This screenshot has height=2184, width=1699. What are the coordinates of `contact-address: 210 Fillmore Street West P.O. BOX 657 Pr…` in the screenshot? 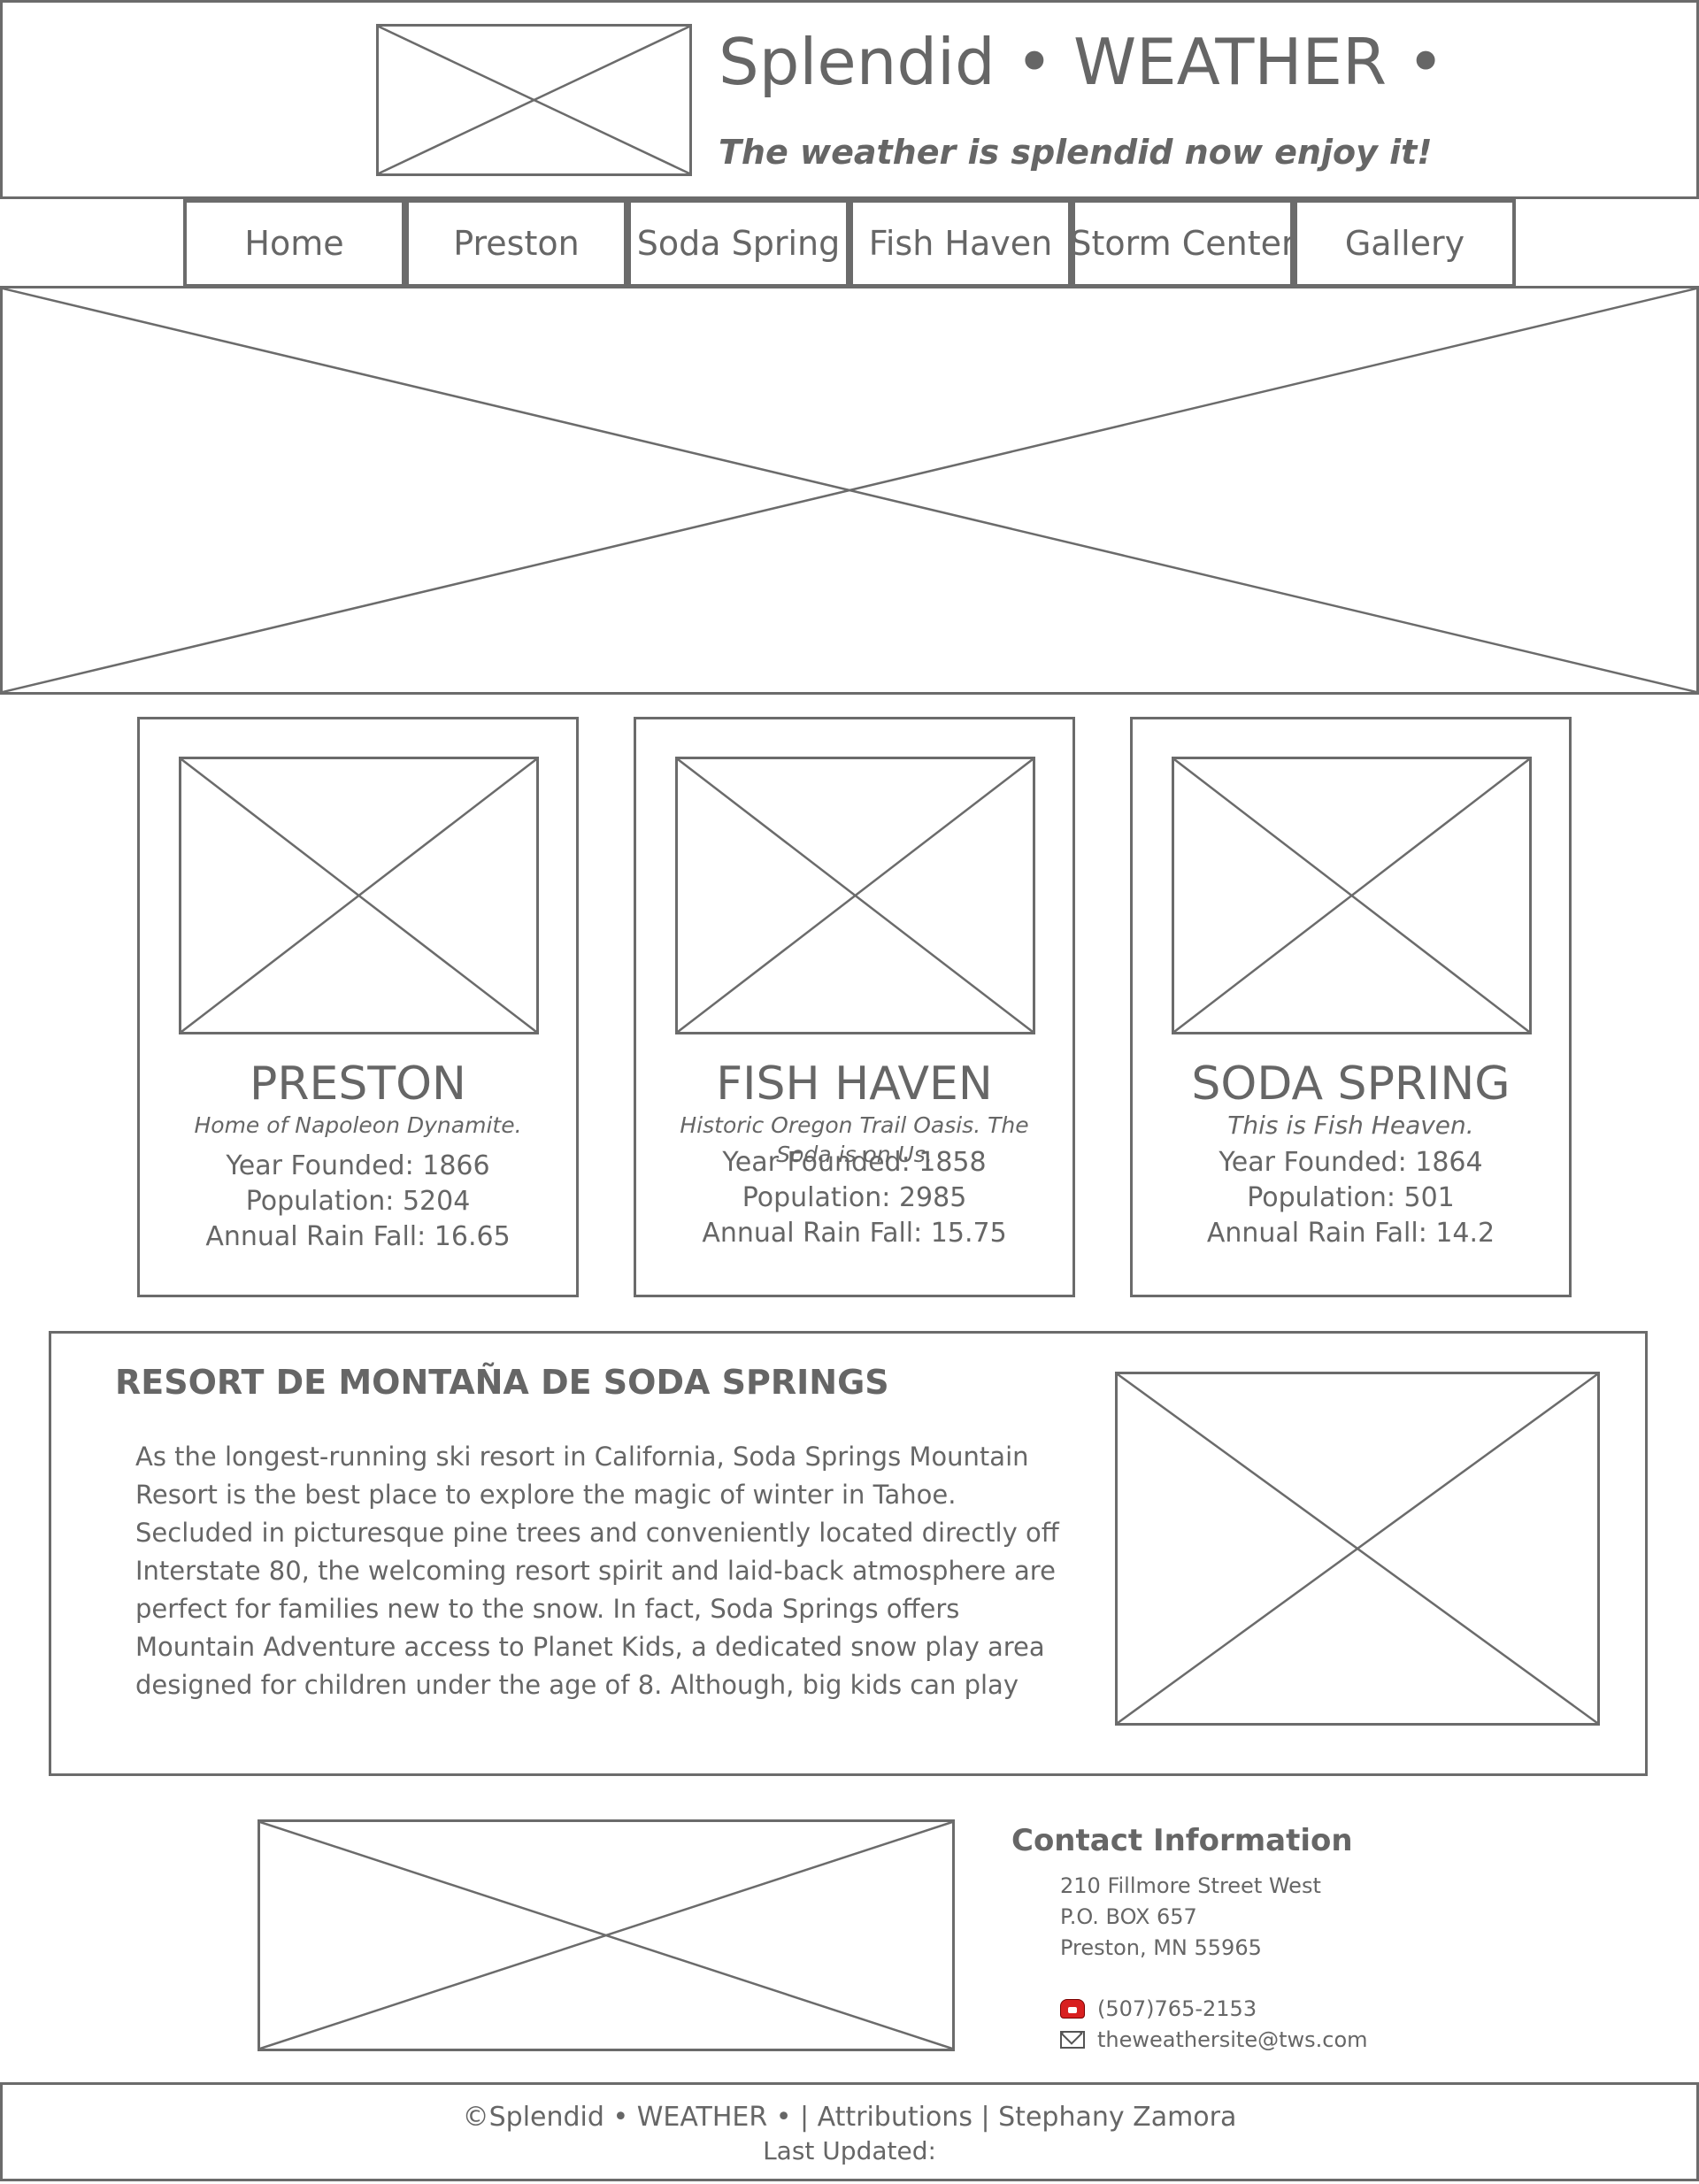 It's located at (1190, 1917).